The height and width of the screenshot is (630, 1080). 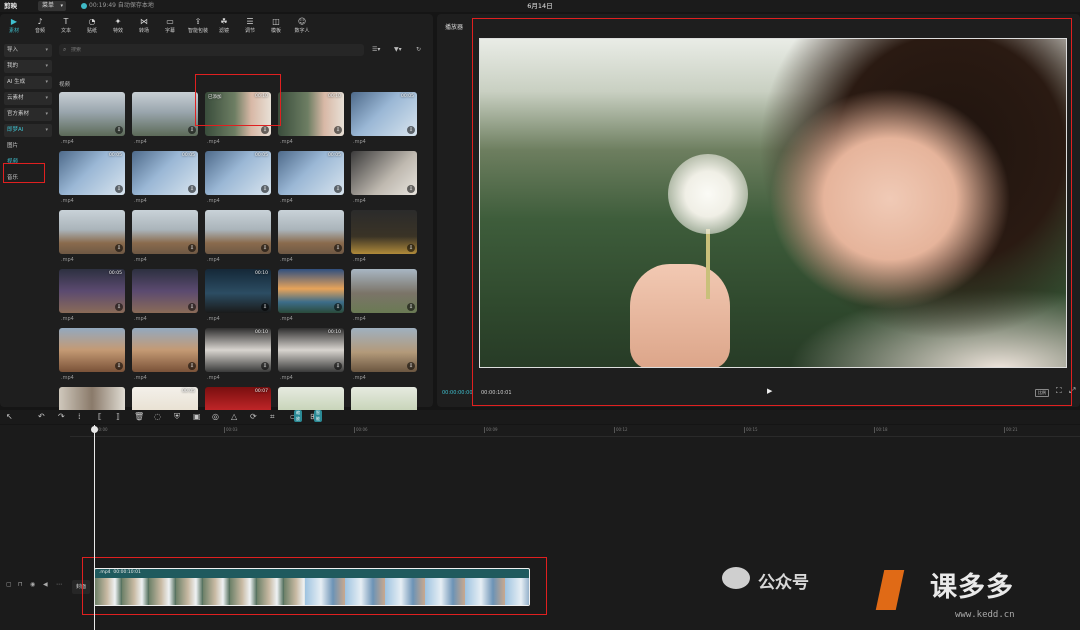 I want to click on tab-transition: ⋈ 转场, so click(x=144, y=27).